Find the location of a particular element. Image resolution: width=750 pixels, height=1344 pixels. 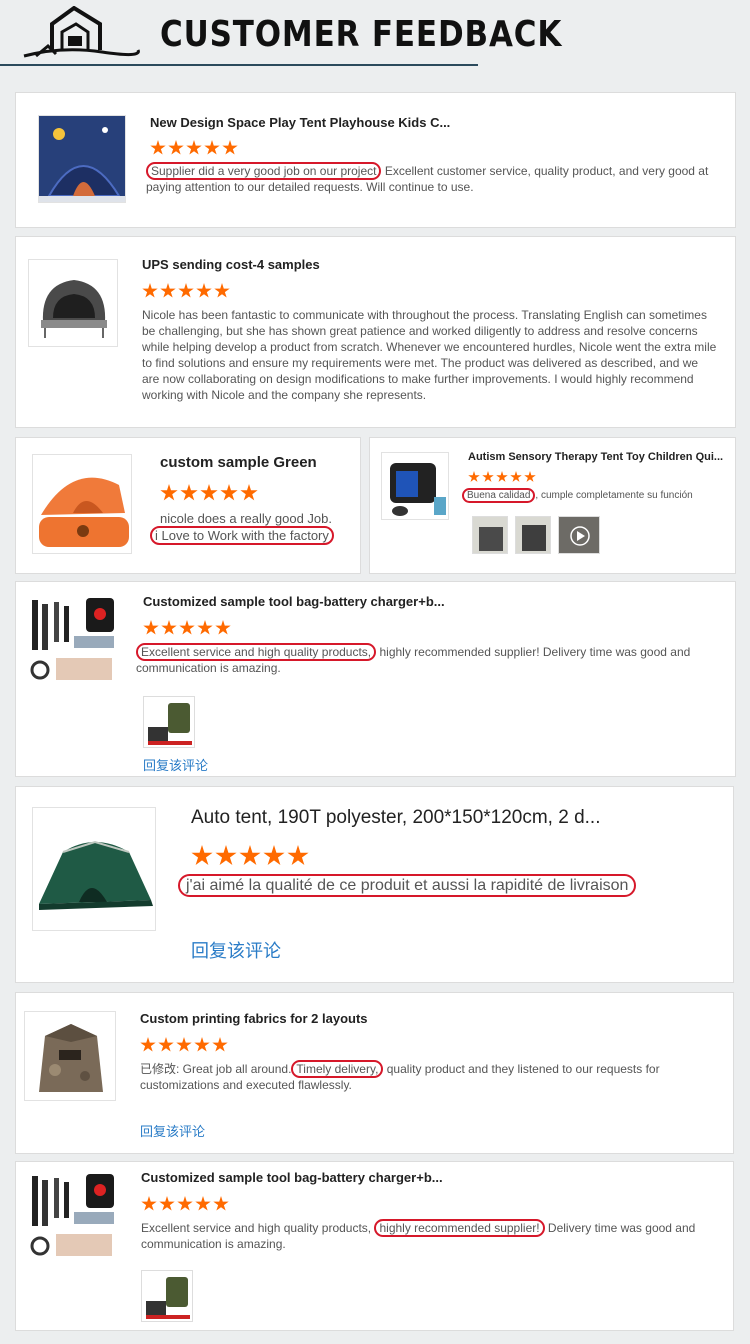

review-product-title: UPS sending cost-4 samples is located at coordinates (231, 264).